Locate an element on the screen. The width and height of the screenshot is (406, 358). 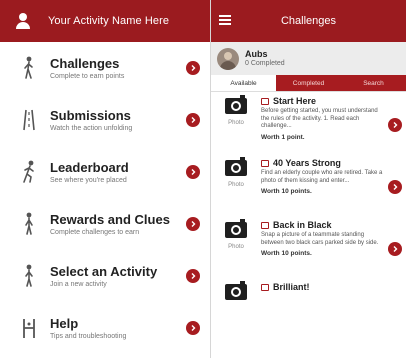
menu-item-leaderboard: Leaderboard See where you're placed is located at coordinates (105, 172).